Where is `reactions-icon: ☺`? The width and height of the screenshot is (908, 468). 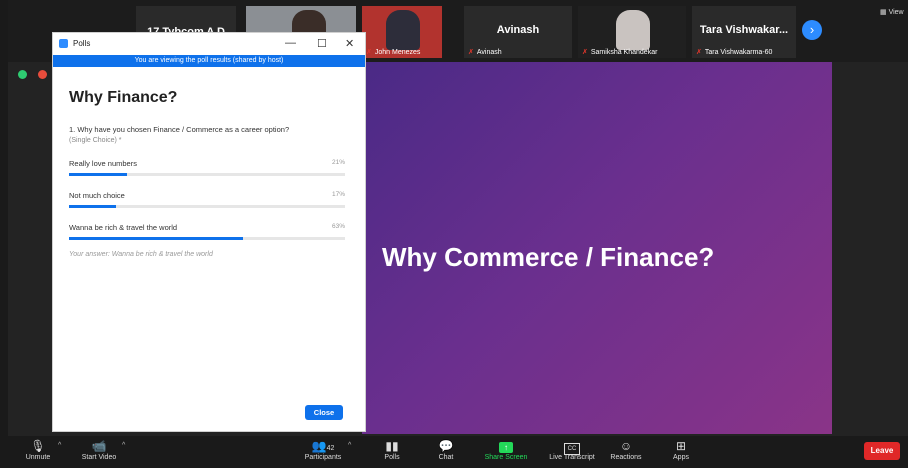 reactions-icon: ☺ is located at coordinates (626, 446).